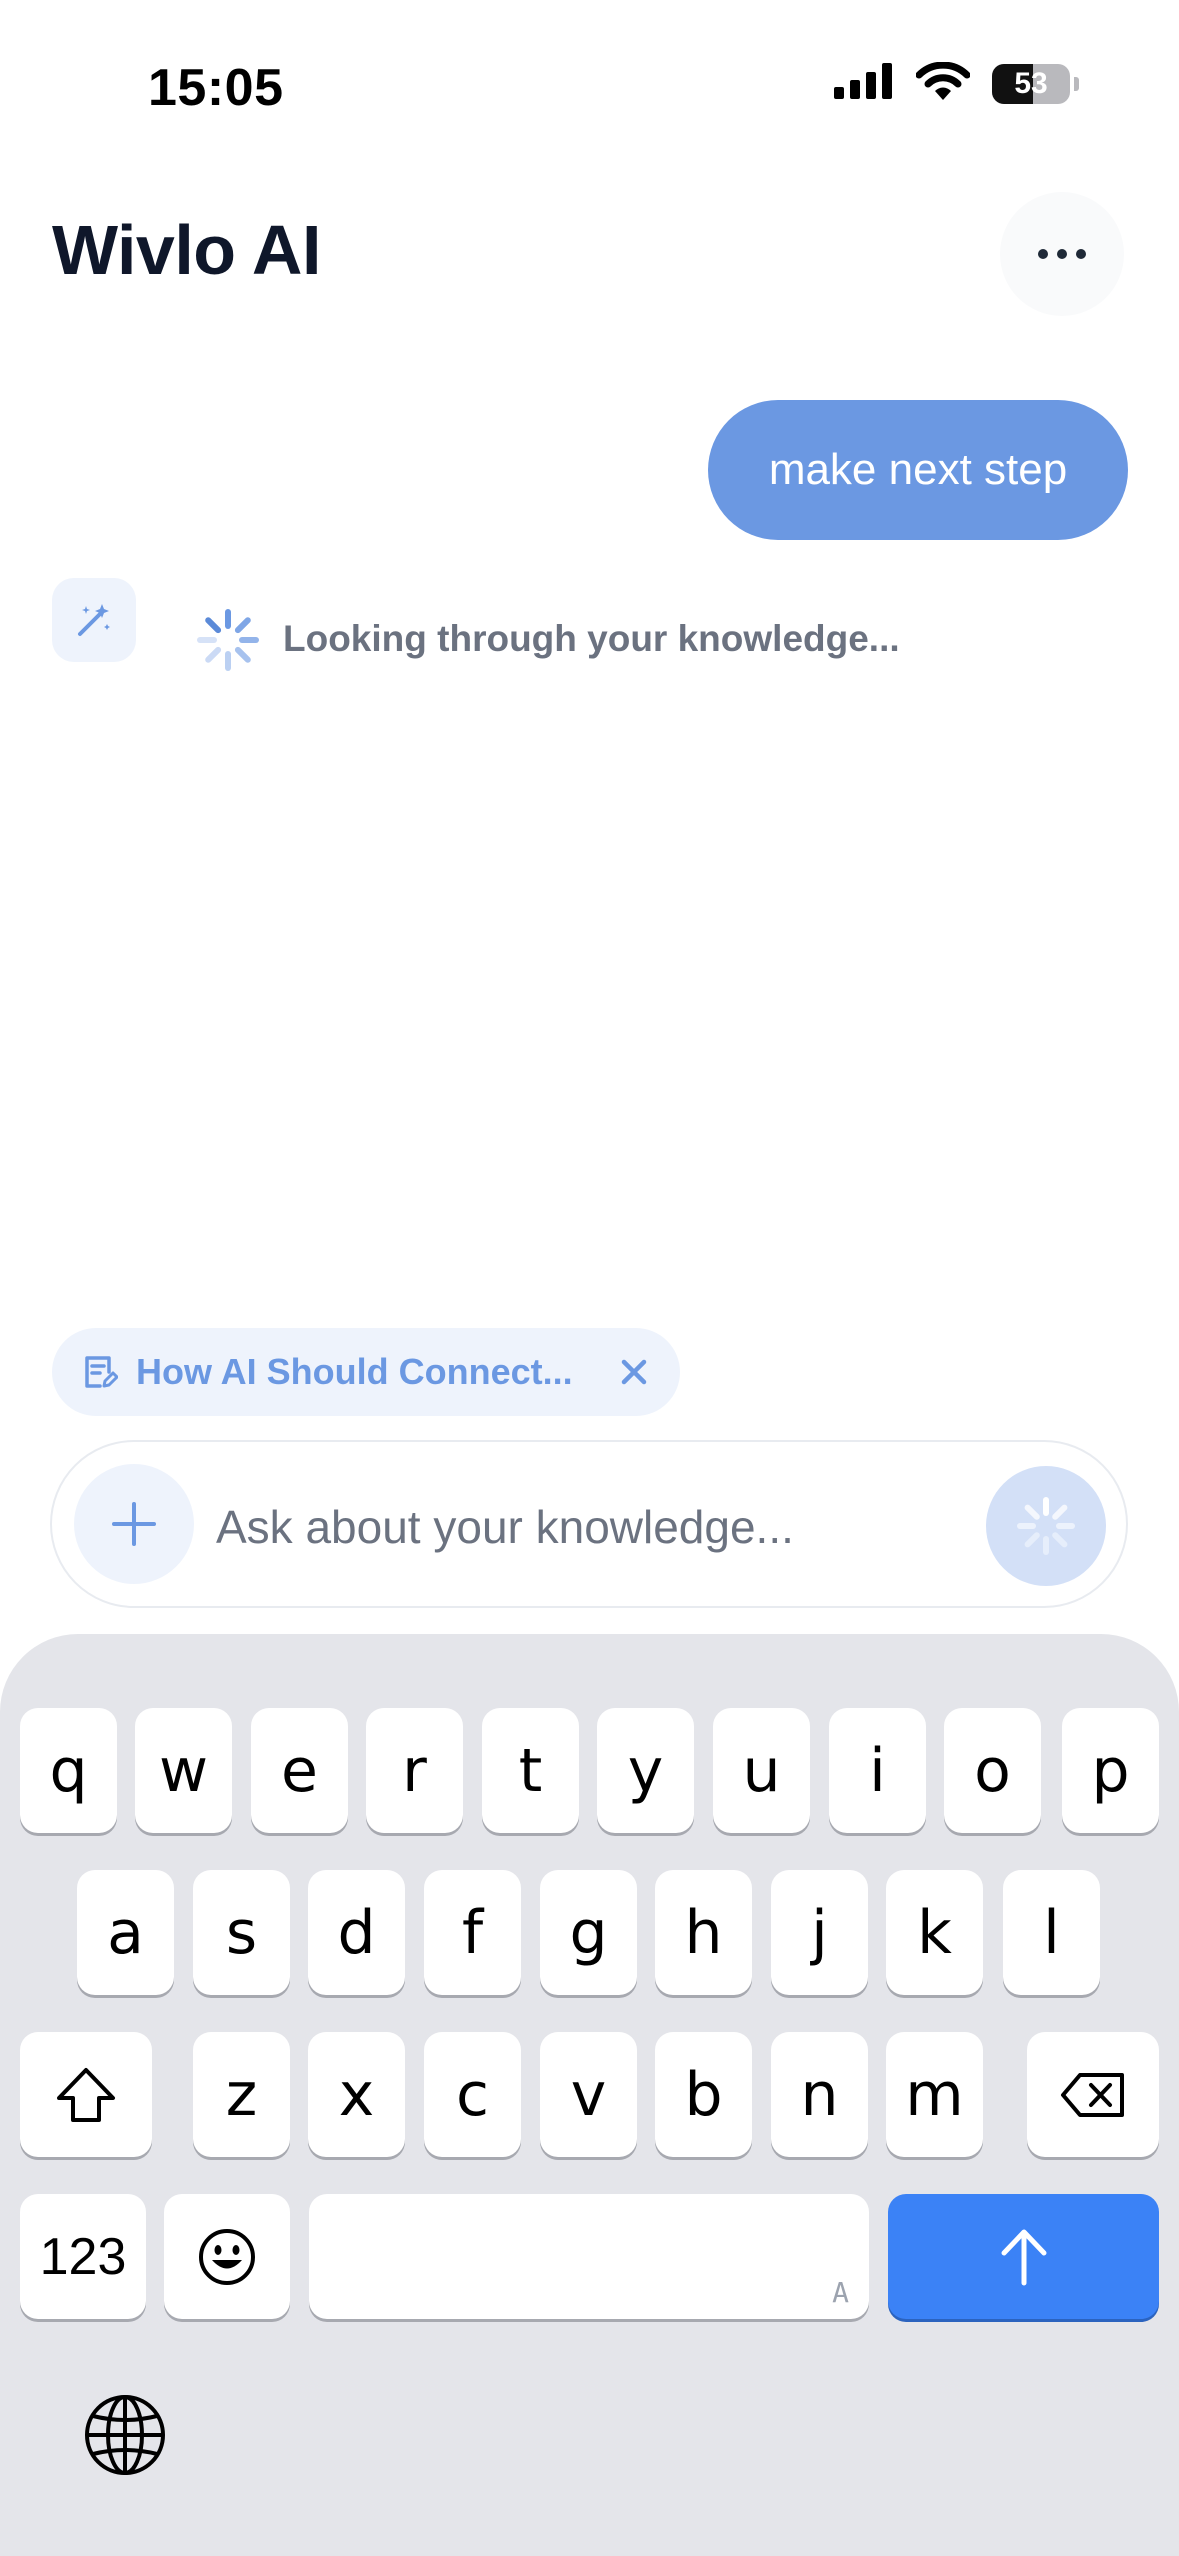 This screenshot has width=1179, height=2556. What do you see at coordinates (241, 1932) in the screenshot?
I see `key-s: s` at bounding box center [241, 1932].